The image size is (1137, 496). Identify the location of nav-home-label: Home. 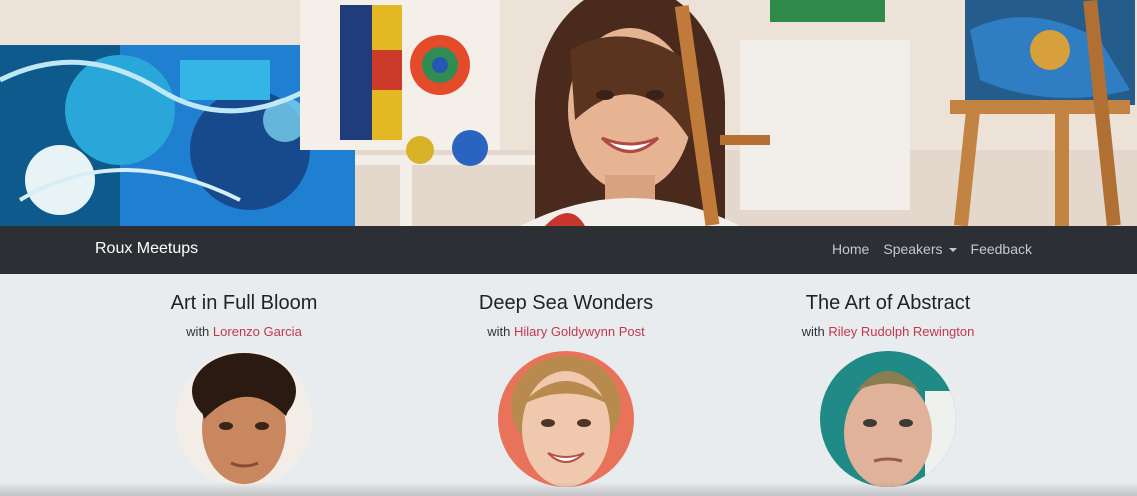
(851, 249).